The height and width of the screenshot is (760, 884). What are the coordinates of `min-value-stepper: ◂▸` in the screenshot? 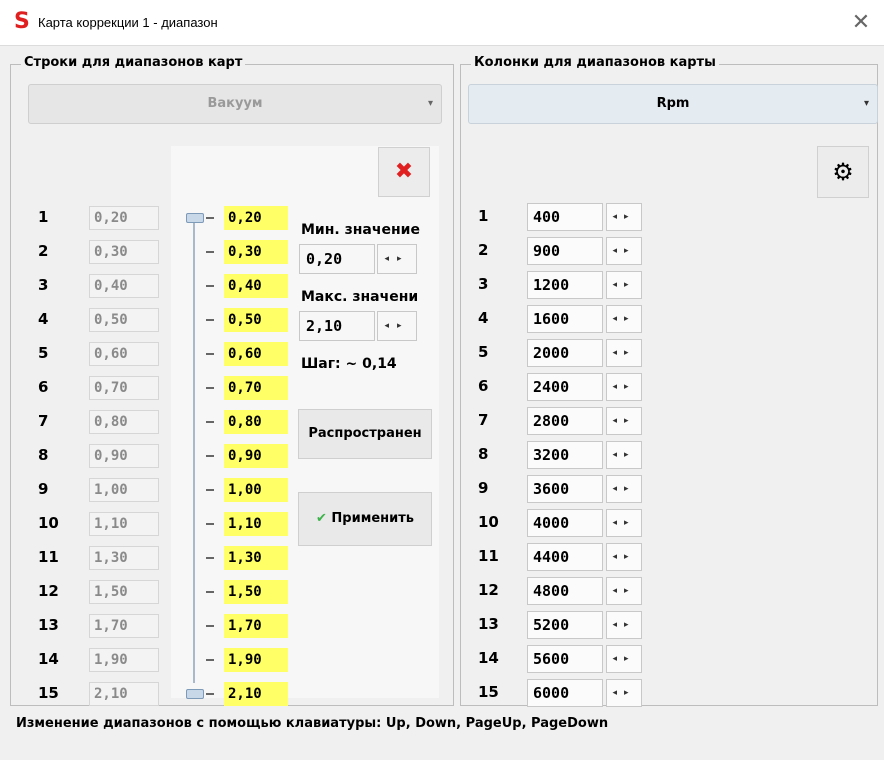 It's located at (397, 259).